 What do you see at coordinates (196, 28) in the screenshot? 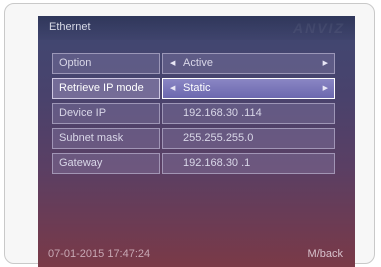
I see `title-bar: Ethernet ANVIZ` at bounding box center [196, 28].